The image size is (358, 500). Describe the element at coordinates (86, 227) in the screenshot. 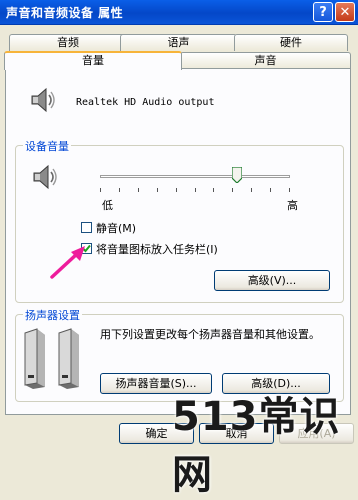

I see `mute-checkbox` at that location.